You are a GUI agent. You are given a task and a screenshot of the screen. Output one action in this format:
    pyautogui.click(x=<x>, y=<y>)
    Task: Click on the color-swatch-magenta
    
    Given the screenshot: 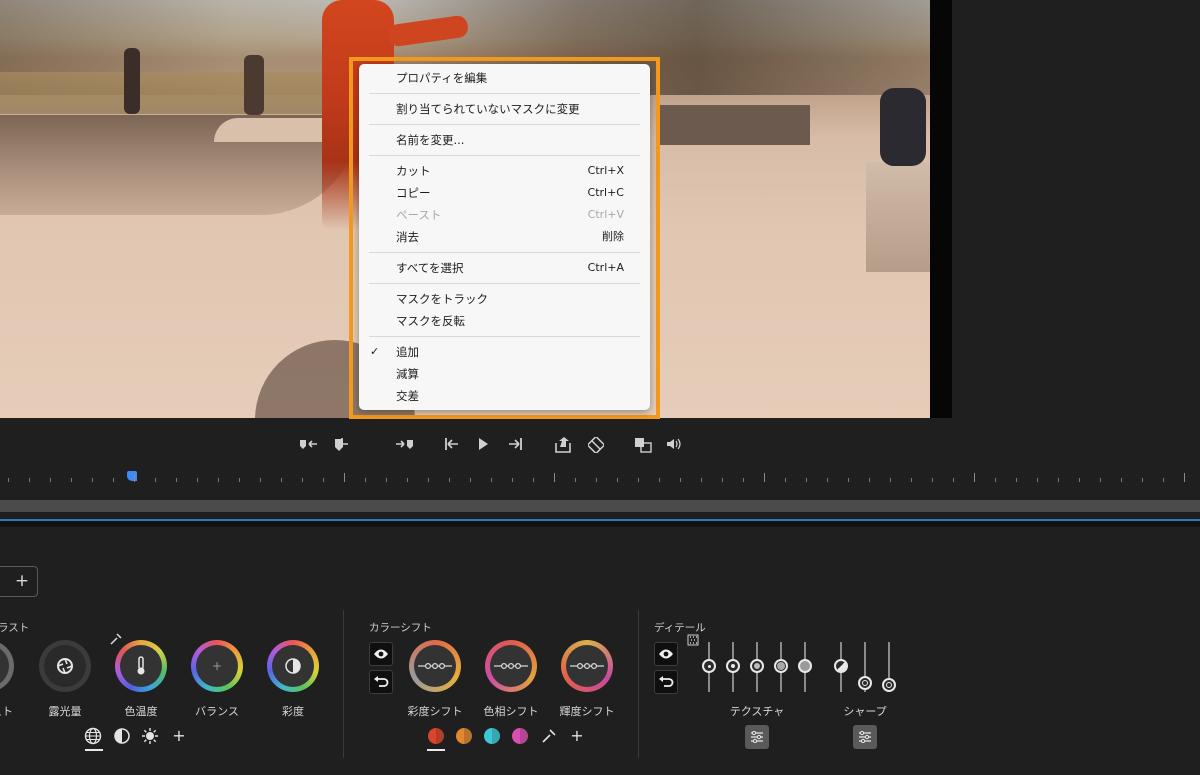 What is the action you would take?
    pyautogui.click(x=520, y=736)
    